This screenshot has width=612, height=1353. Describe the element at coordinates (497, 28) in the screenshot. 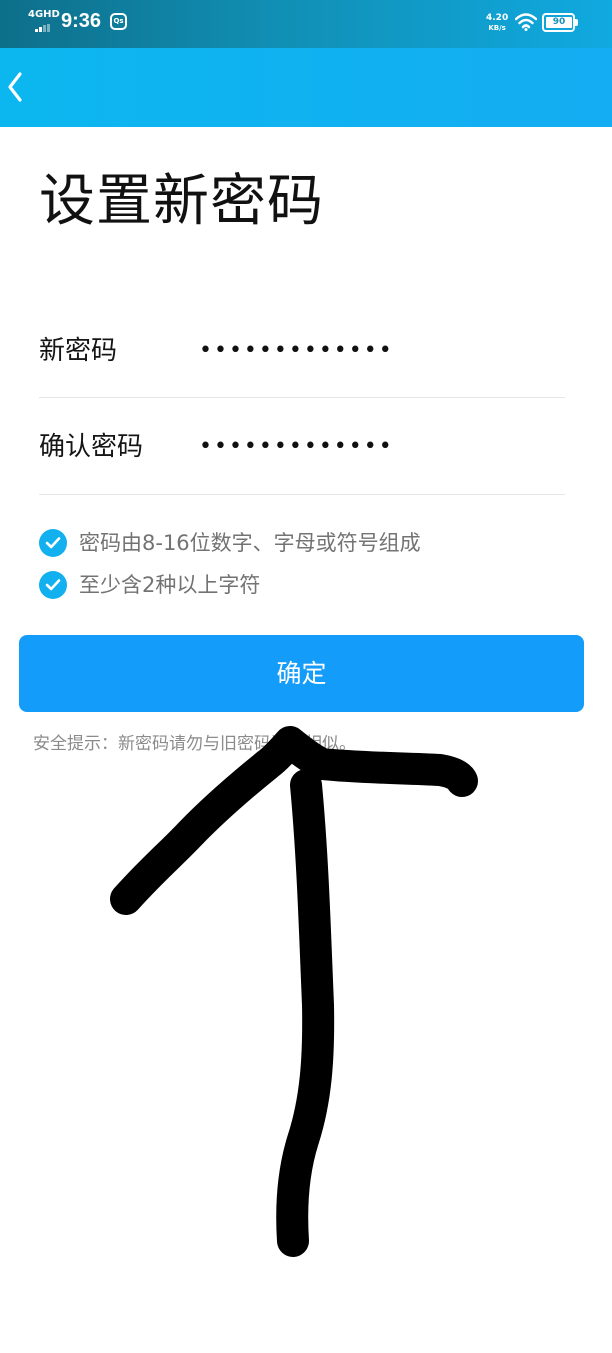

I see `network-speed-unit: KB/s` at that location.